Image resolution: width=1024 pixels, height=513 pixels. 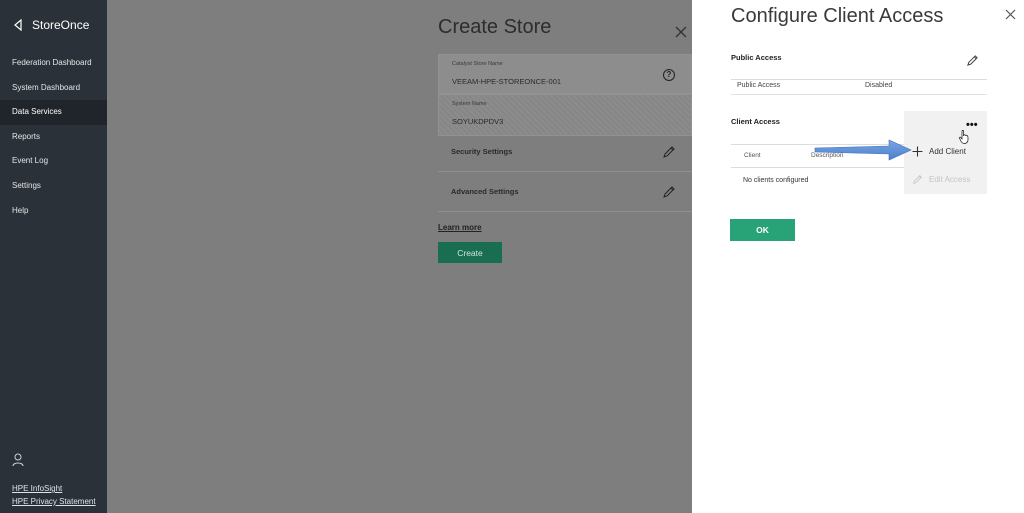 What do you see at coordinates (752, 155) in the screenshot?
I see `column-header-client: Client` at bounding box center [752, 155].